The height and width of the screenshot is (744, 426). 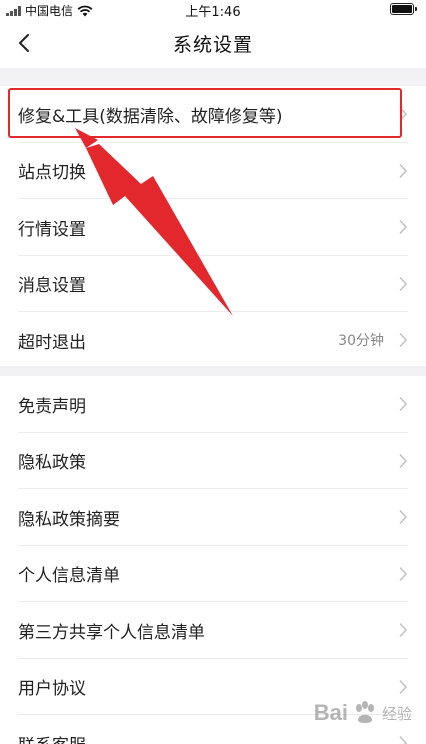 What do you see at coordinates (52, 229) in the screenshot?
I see `setting-label: 行情设置` at bounding box center [52, 229].